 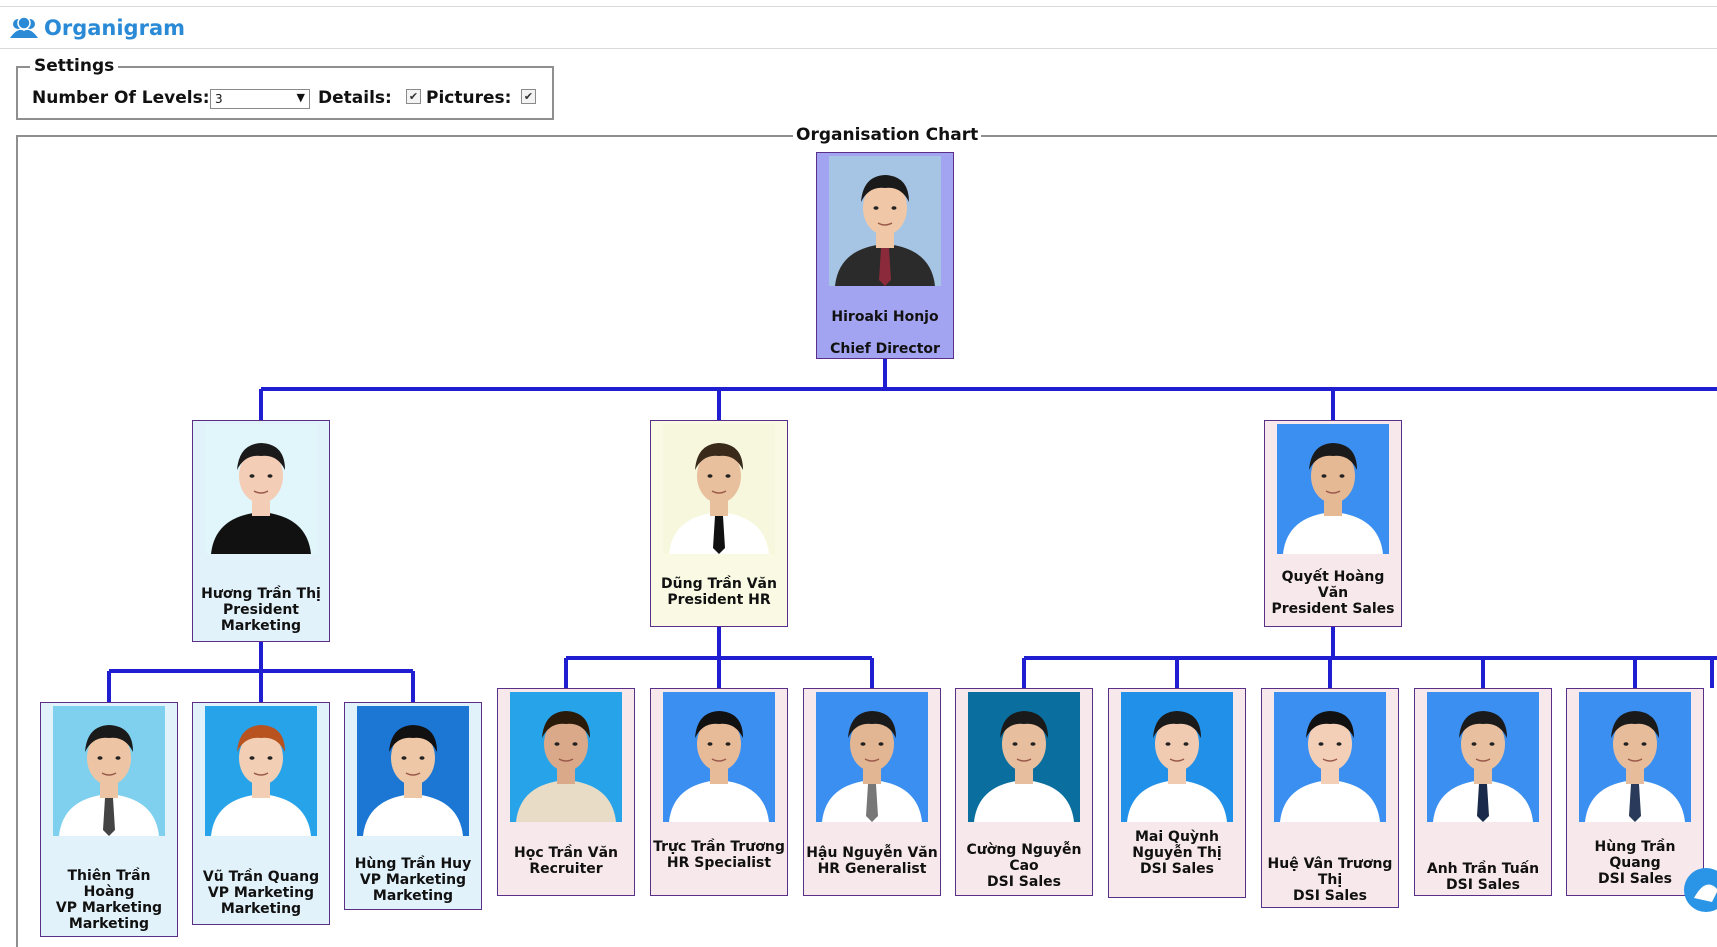 I want to click on employee-name: Cường Nguyễn Cao, so click(x=1024, y=858).